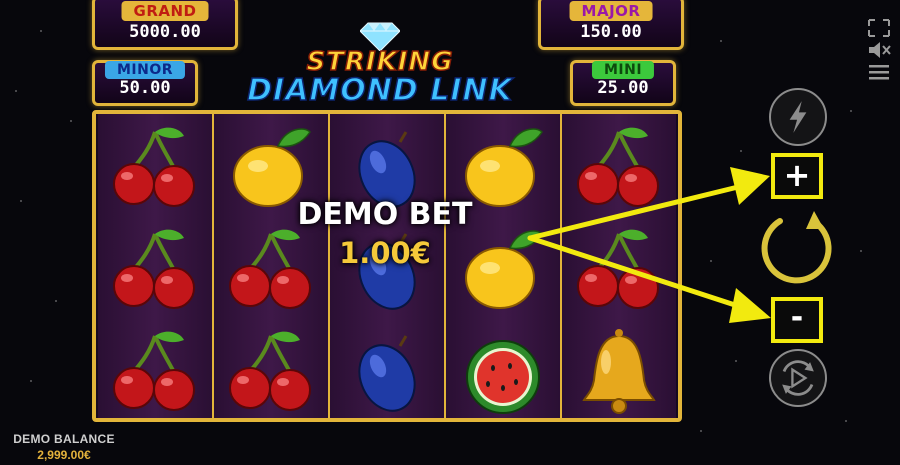 This screenshot has height=465, width=900. I want to click on demo-bet-overlay: DEMO BET 1.00€, so click(385, 233).